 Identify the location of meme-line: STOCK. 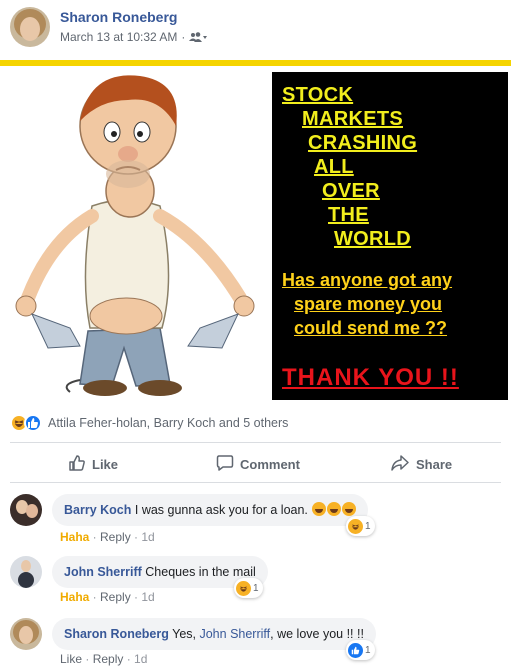
(318, 95).